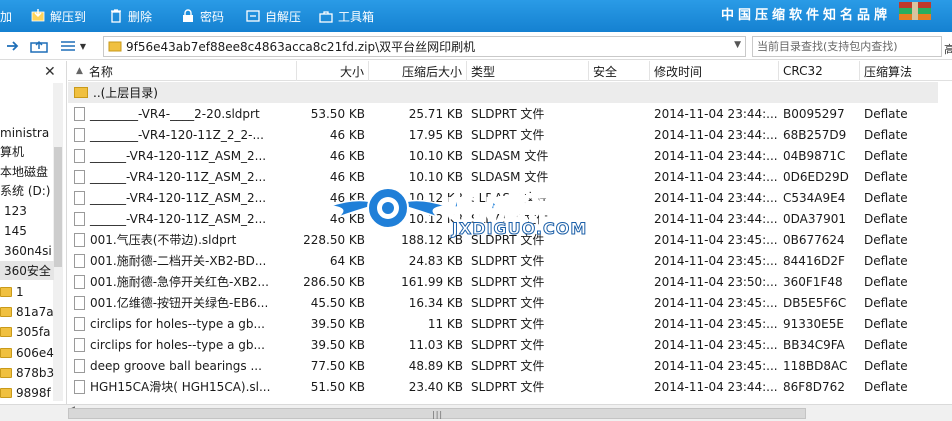  Describe the element at coordinates (678, 71) in the screenshot. I see `column-header-label: 修改时间` at that location.